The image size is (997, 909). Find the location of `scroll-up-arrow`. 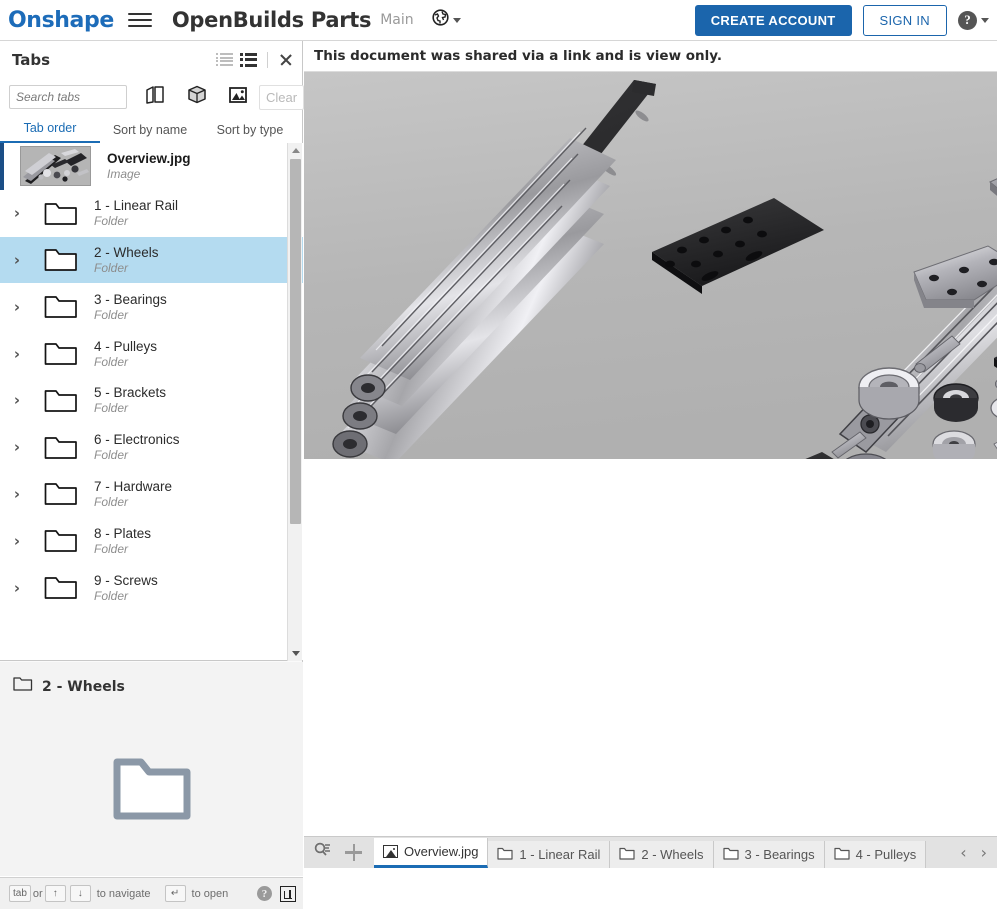

scroll-up-arrow is located at coordinates (295, 150).